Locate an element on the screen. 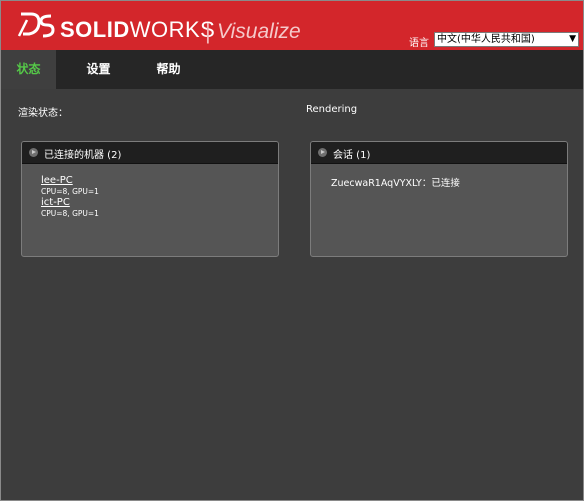  app-header: SOLIDWORKS | Visualize 语言 中文(中华人民共和国) ▼ is located at coordinates (292, 25).